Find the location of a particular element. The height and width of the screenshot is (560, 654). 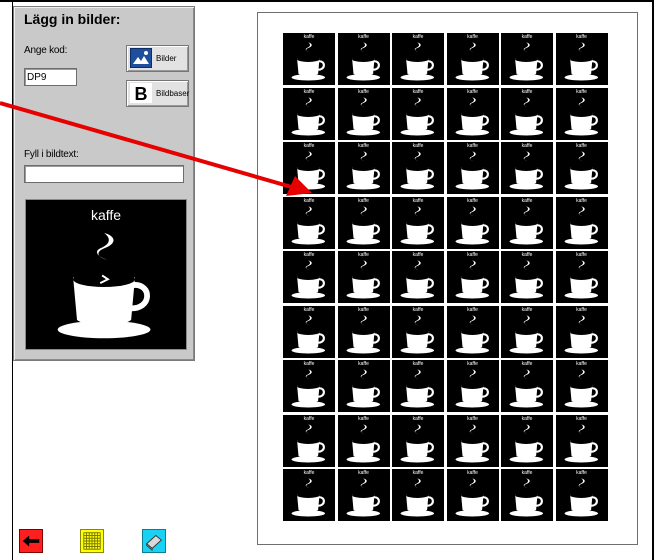

code-input: DP9 is located at coordinates (50, 77).